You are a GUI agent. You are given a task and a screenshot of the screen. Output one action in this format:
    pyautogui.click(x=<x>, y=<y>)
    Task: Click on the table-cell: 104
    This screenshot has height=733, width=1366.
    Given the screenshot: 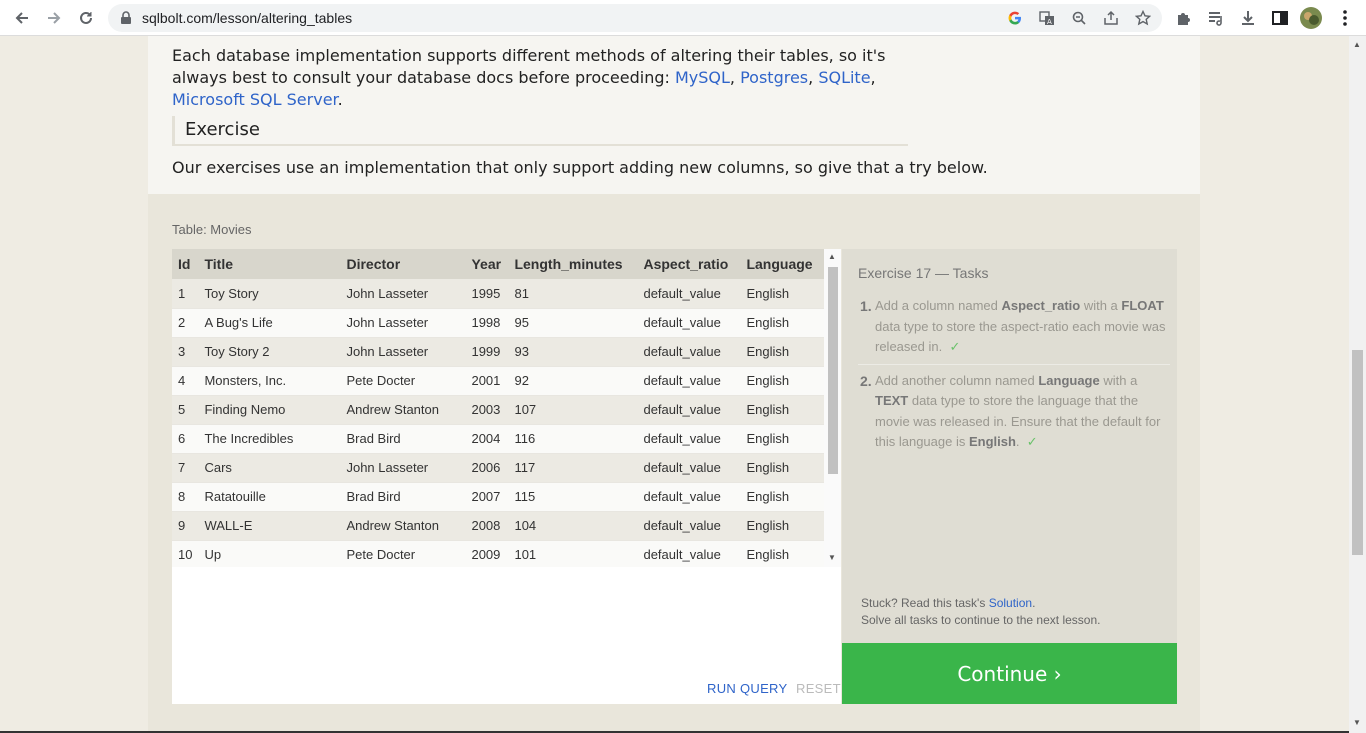 What is the action you would take?
    pyautogui.click(x=573, y=526)
    